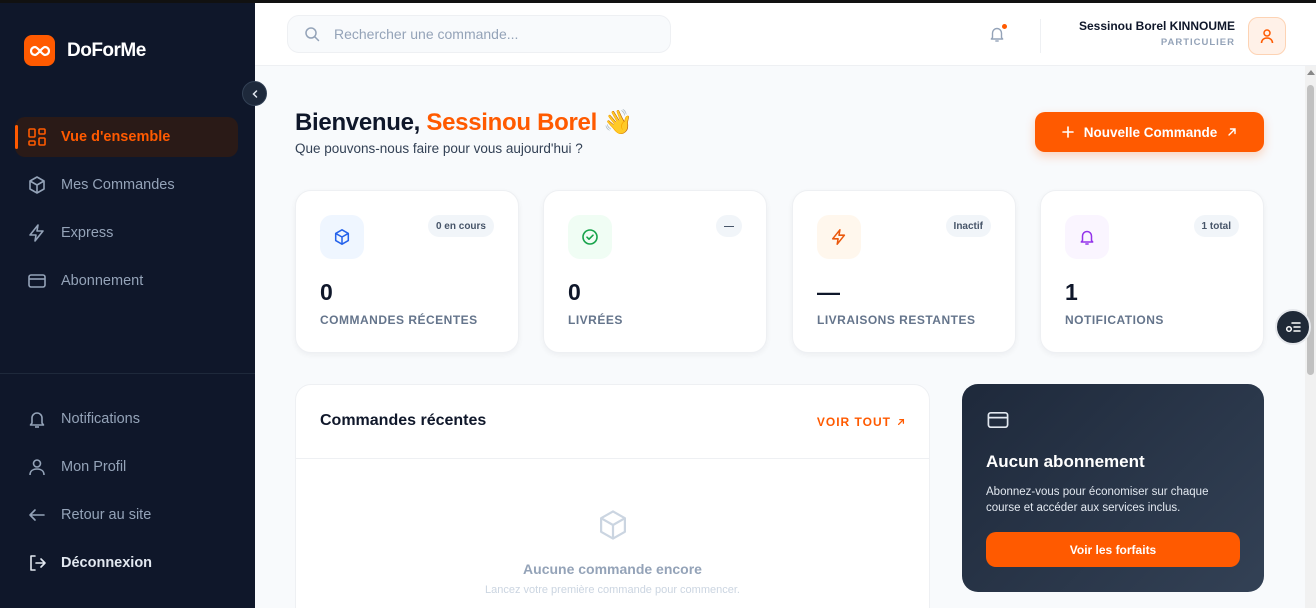 The width and height of the screenshot is (1316, 608). I want to click on avatar, so click(1267, 36).